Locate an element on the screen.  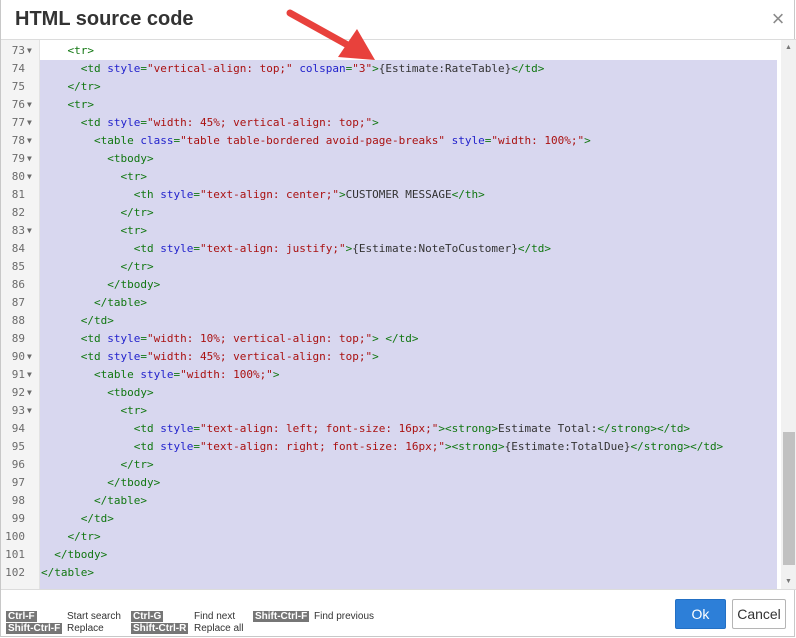
code-text: <tbody> is located at coordinates (97, 393).